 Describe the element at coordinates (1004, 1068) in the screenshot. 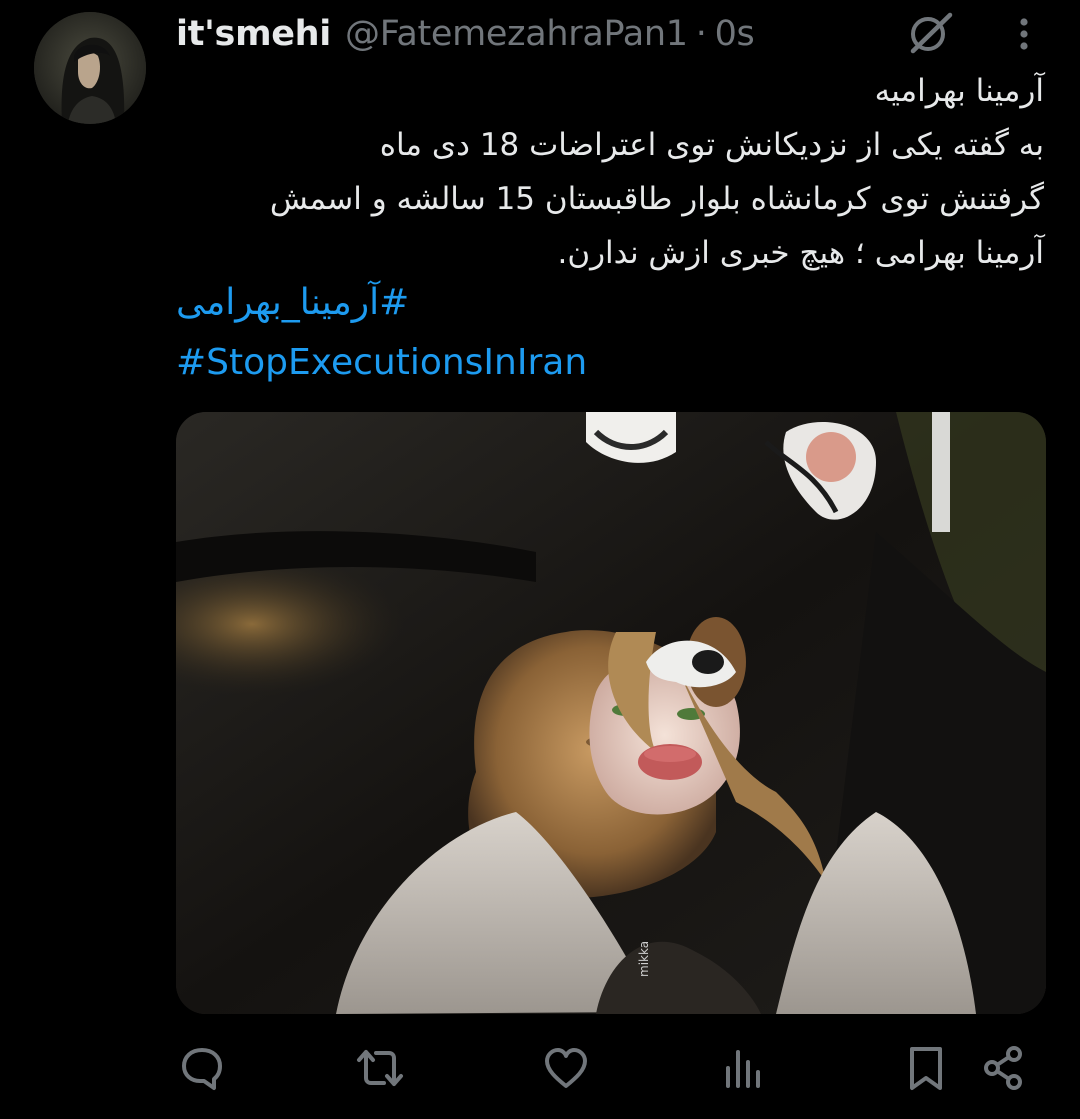

I see `share-icon` at that location.